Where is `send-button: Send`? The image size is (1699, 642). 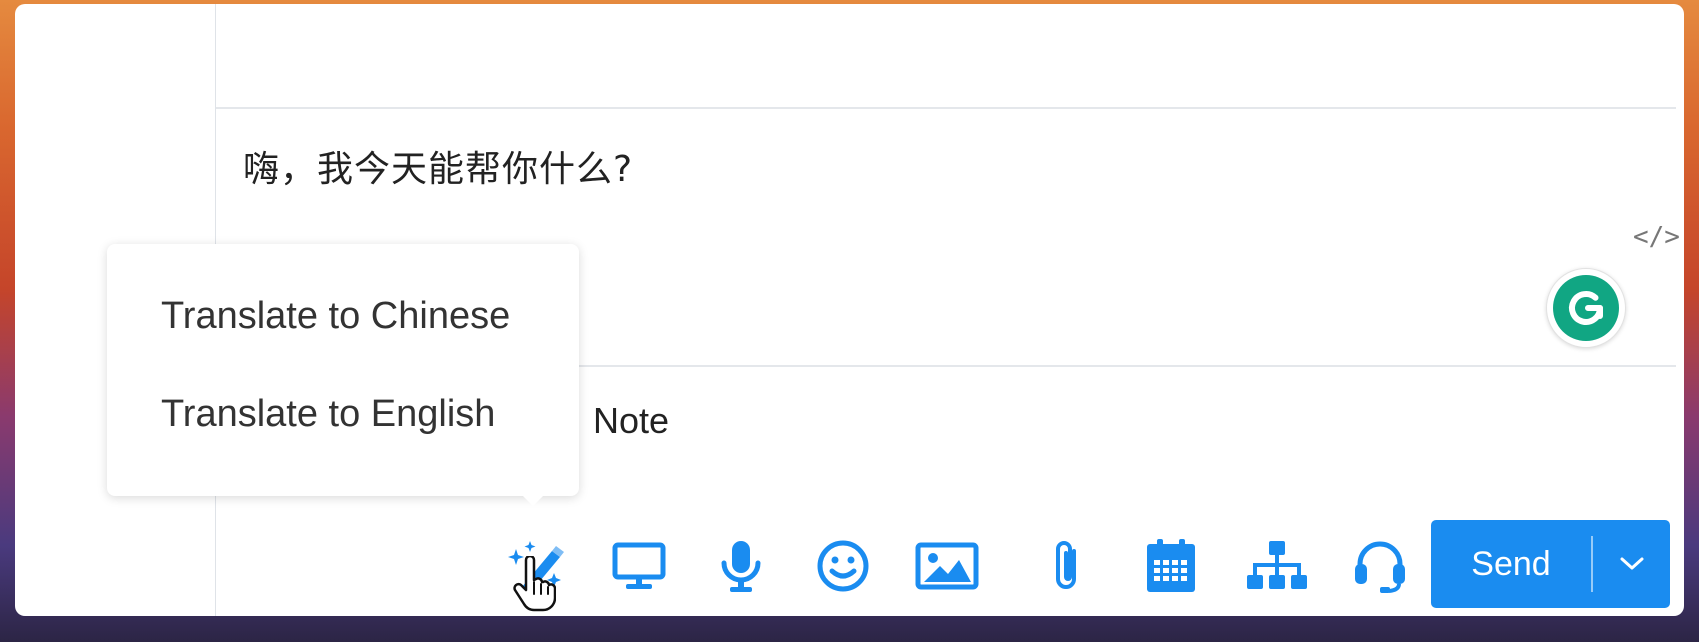
send-button: Send is located at coordinates (1550, 564).